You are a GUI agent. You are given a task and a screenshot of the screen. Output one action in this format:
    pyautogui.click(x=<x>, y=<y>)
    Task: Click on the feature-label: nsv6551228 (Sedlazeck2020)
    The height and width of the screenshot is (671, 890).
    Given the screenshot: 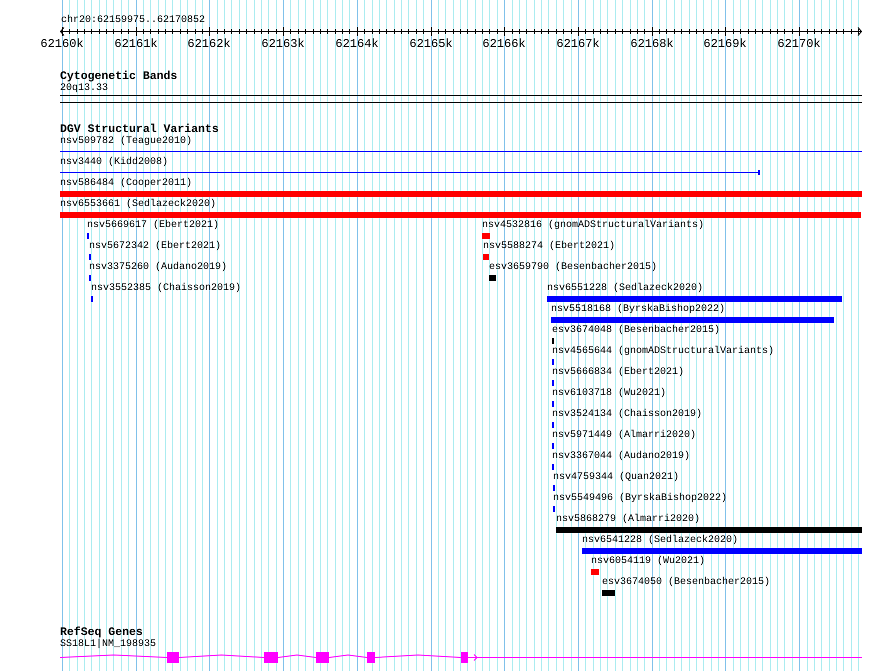 What is the action you would take?
    pyautogui.click(x=625, y=289)
    